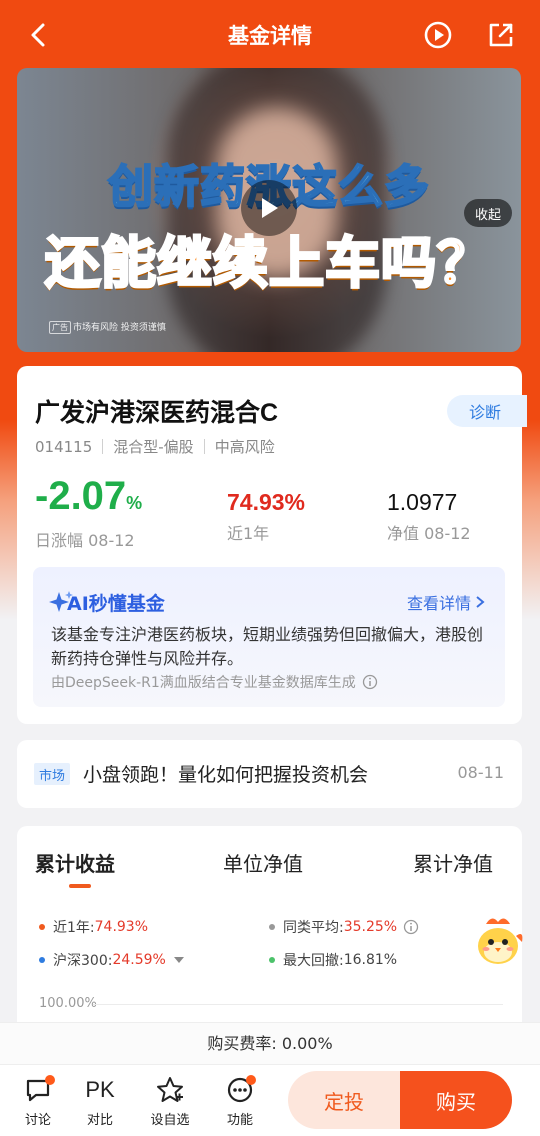  I want to click on daily-change-unit: %, so click(134, 503).